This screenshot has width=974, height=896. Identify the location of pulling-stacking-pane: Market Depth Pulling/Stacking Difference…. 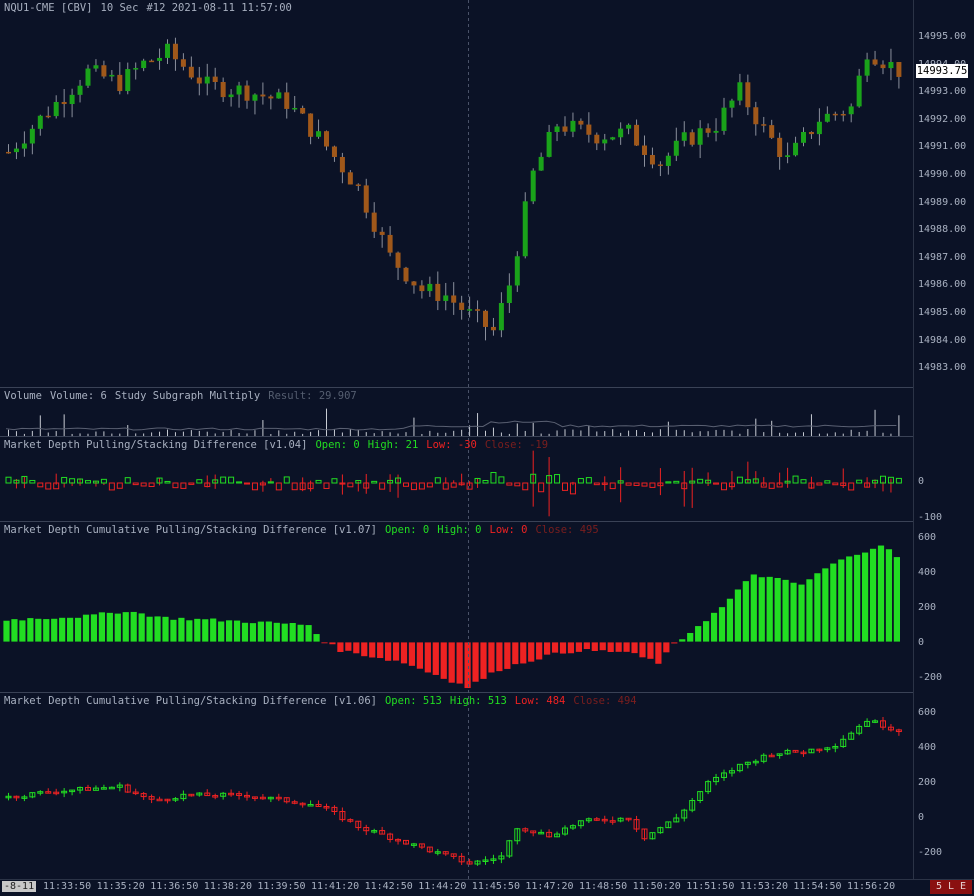
(456, 479).